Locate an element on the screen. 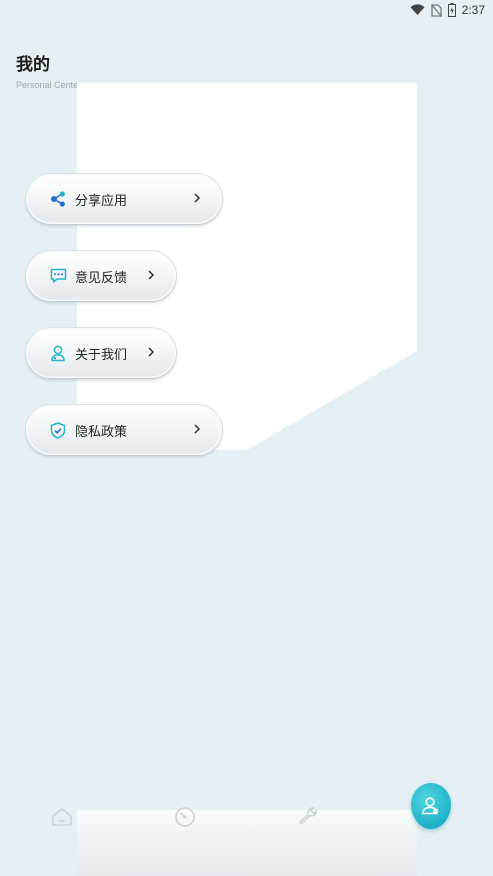 This screenshot has height=876, width=493. share-icon is located at coordinates (58, 199).